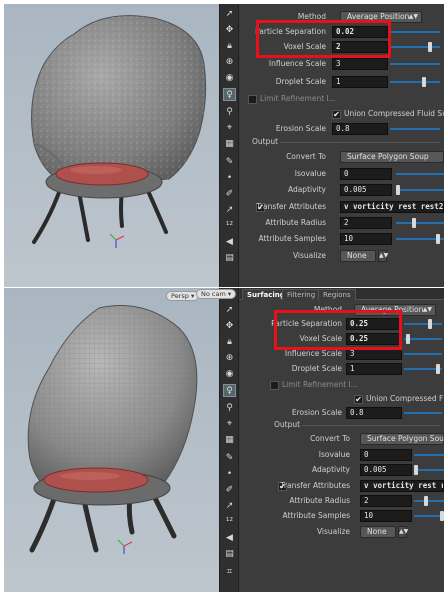 This screenshot has height=596, width=448. What do you see at coordinates (125, 546) in the screenshot?
I see `axis-gizmo-icon` at bounding box center [125, 546].